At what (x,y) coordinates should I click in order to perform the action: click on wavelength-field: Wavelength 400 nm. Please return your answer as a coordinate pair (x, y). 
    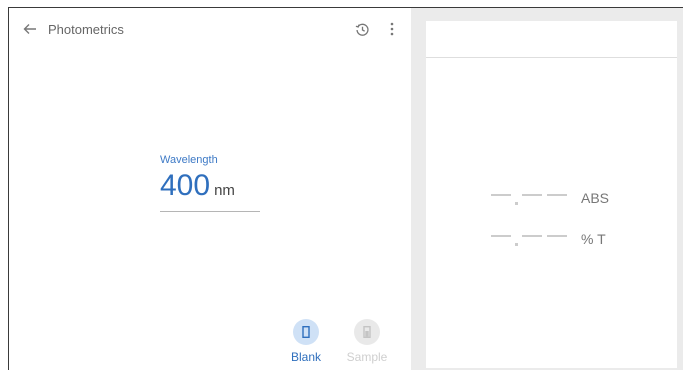
    Looking at the image, I should click on (210, 183).